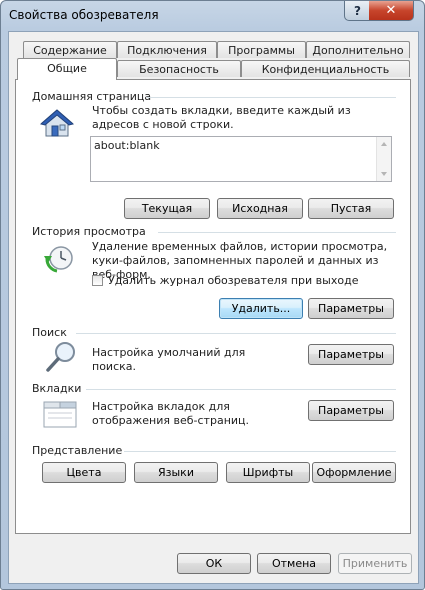 The width and height of the screenshot is (425, 590). What do you see at coordinates (176, 472) in the screenshot?
I see `languages-button: Языки` at bounding box center [176, 472].